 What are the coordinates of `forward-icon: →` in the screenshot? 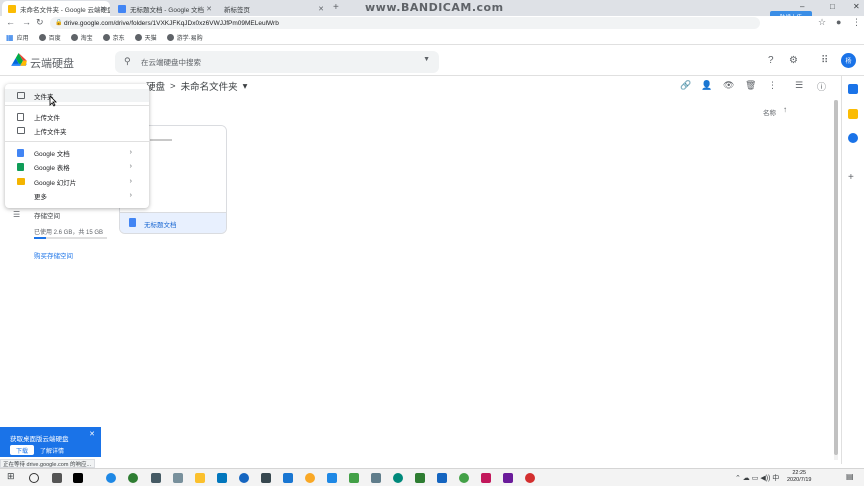 It's located at (26, 22).